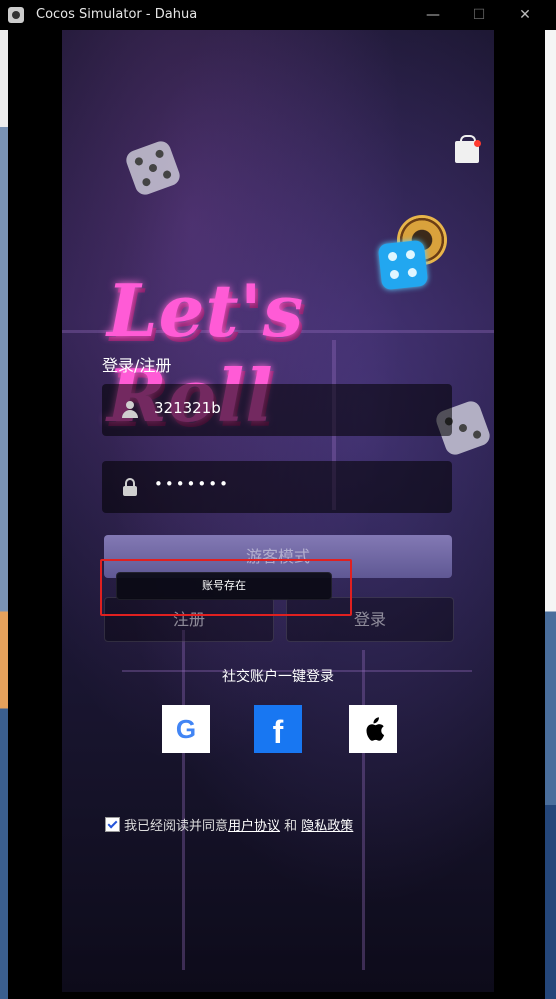 This screenshot has height=999, width=556. What do you see at coordinates (277, 410) in the screenshot?
I see `username-field: 321321b` at bounding box center [277, 410].